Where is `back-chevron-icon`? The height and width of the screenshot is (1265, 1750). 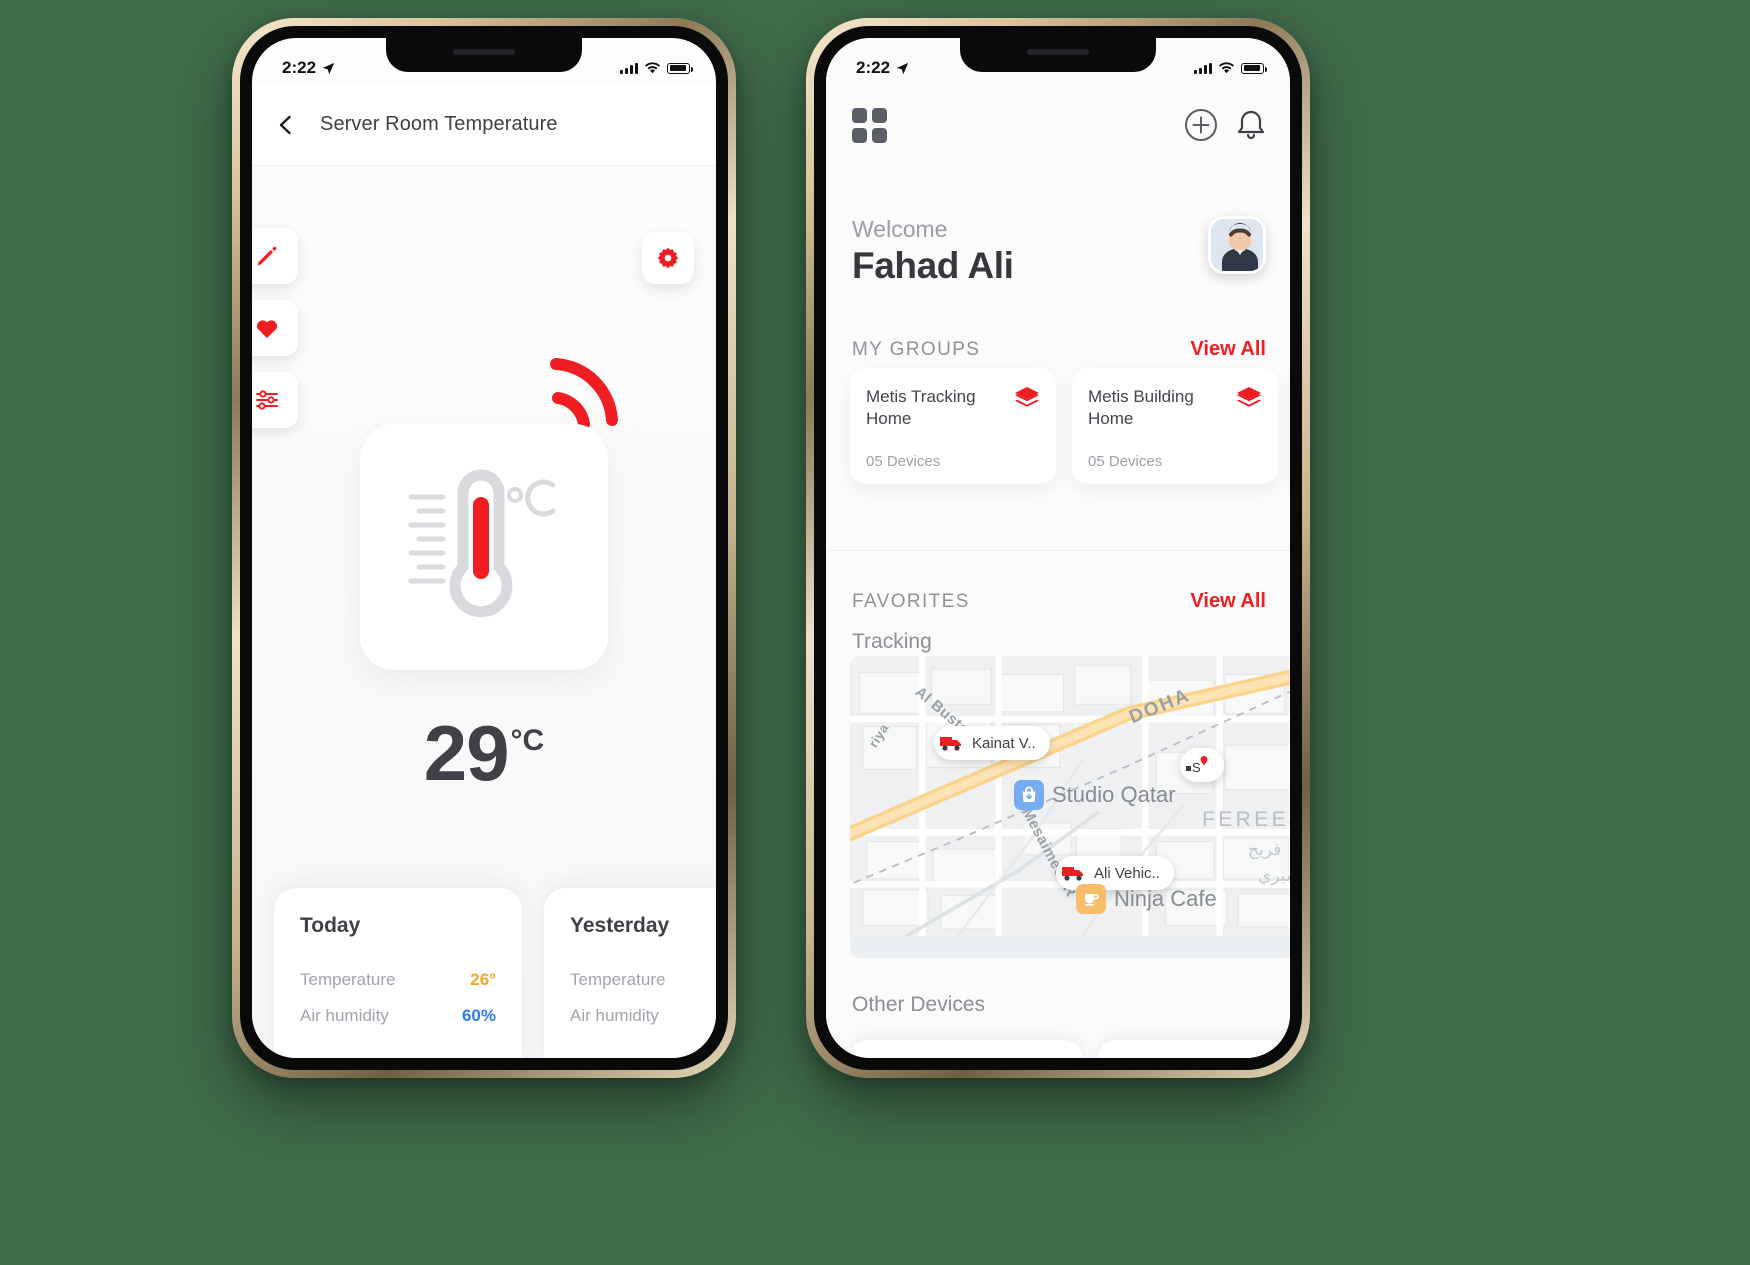
back-chevron-icon is located at coordinates (286, 125).